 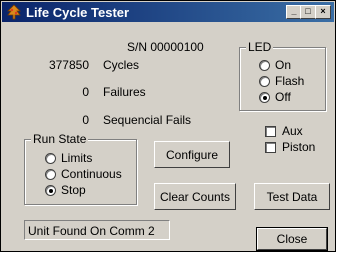 What do you see at coordinates (77, 158) in the screenshot?
I see `run-state-limits-label: Limits` at bounding box center [77, 158].